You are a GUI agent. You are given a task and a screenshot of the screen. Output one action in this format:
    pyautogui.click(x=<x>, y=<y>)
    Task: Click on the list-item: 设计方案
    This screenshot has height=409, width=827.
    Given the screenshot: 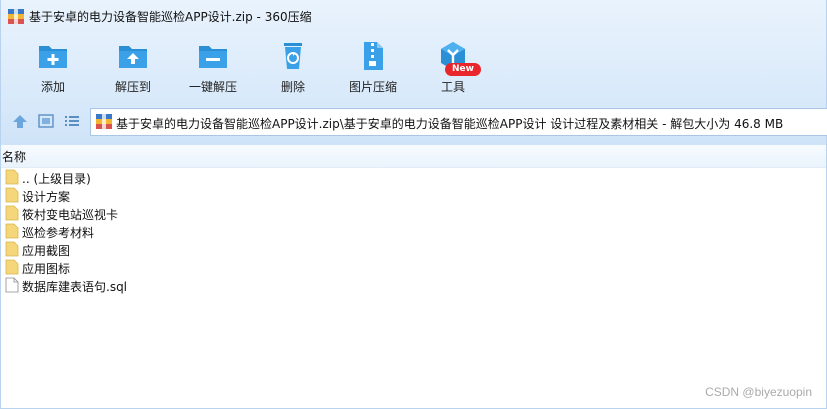 What is the action you would take?
    pyautogui.click(x=151, y=195)
    